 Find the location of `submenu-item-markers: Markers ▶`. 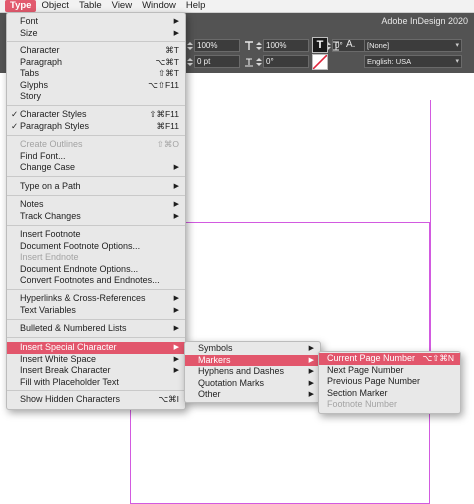

submenu-item-markers: Markers ▶ is located at coordinates (252, 360).